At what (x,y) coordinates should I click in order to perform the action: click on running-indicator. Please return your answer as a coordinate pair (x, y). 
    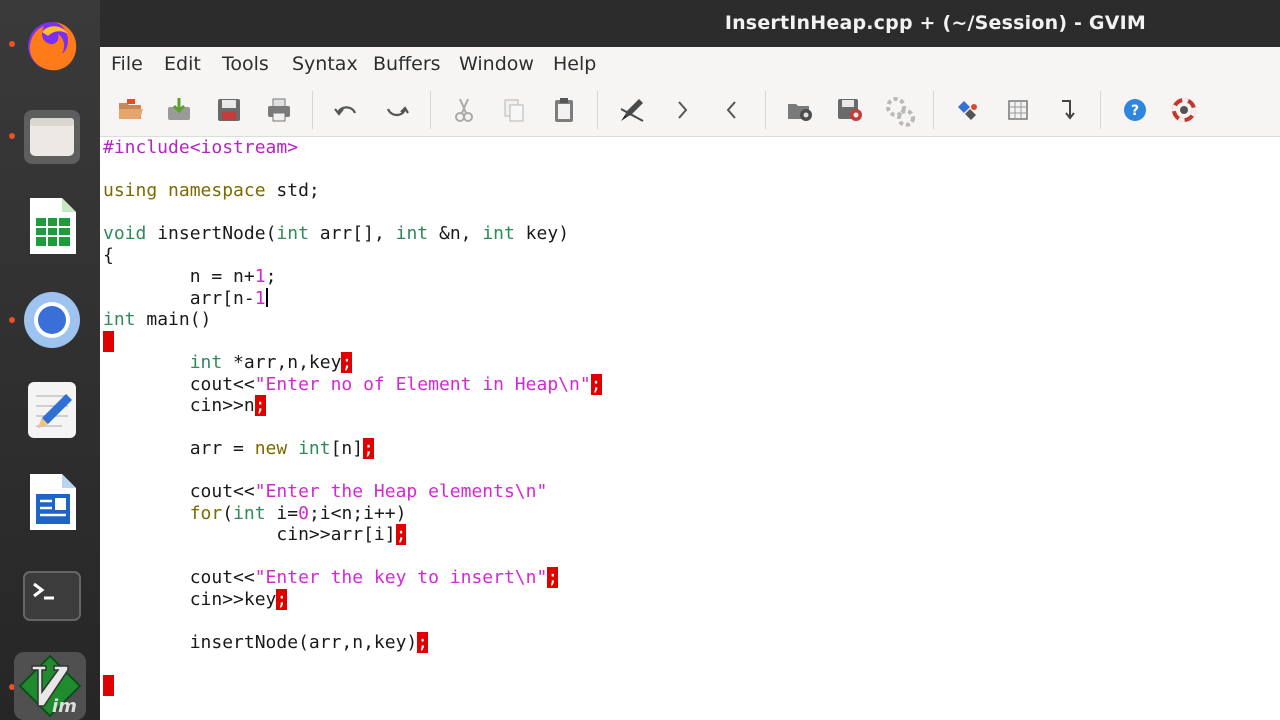
    Looking at the image, I should click on (12, 44).